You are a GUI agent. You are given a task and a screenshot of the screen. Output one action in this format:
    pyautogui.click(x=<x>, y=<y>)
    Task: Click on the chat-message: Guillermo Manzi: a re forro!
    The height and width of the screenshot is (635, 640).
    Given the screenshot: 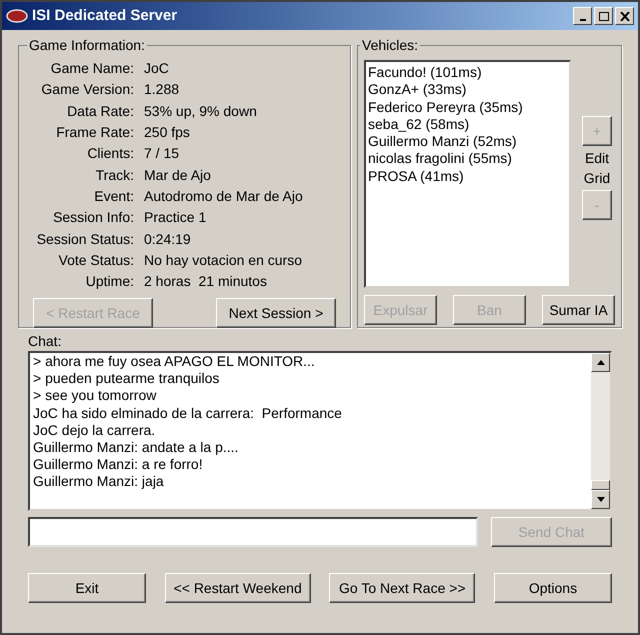 What is the action you would take?
    pyautogui.click(x=118, y=465)
    